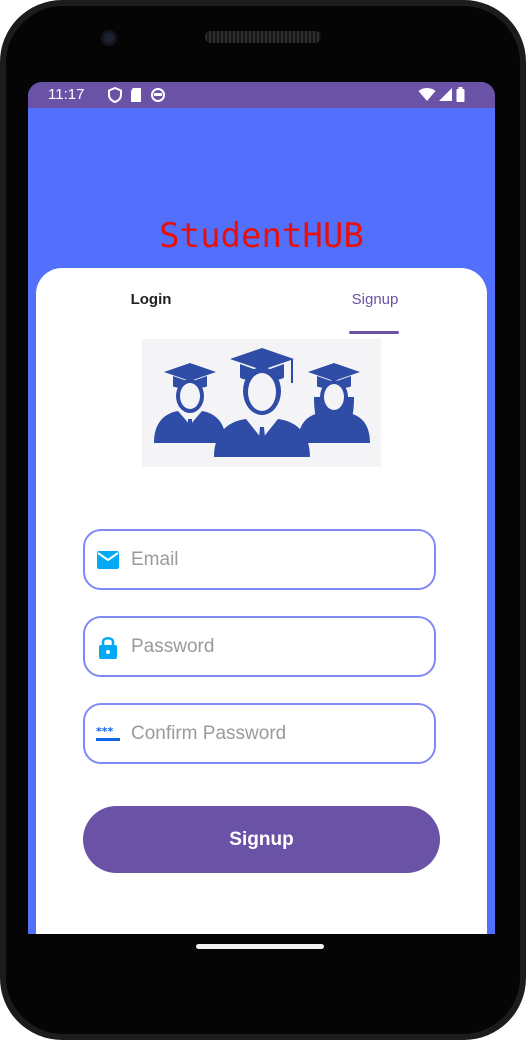  Describe the element at coordinates (276, 560) in the screenshot. I see `email-input` at that location.